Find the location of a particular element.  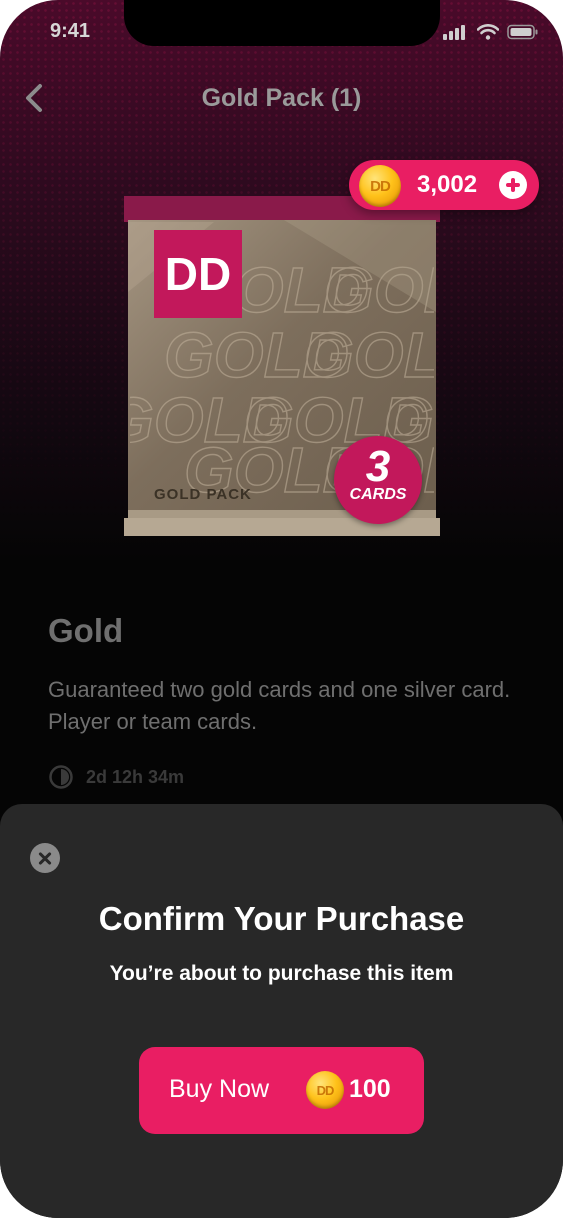

status-icons is located at coordinates (491, 32).